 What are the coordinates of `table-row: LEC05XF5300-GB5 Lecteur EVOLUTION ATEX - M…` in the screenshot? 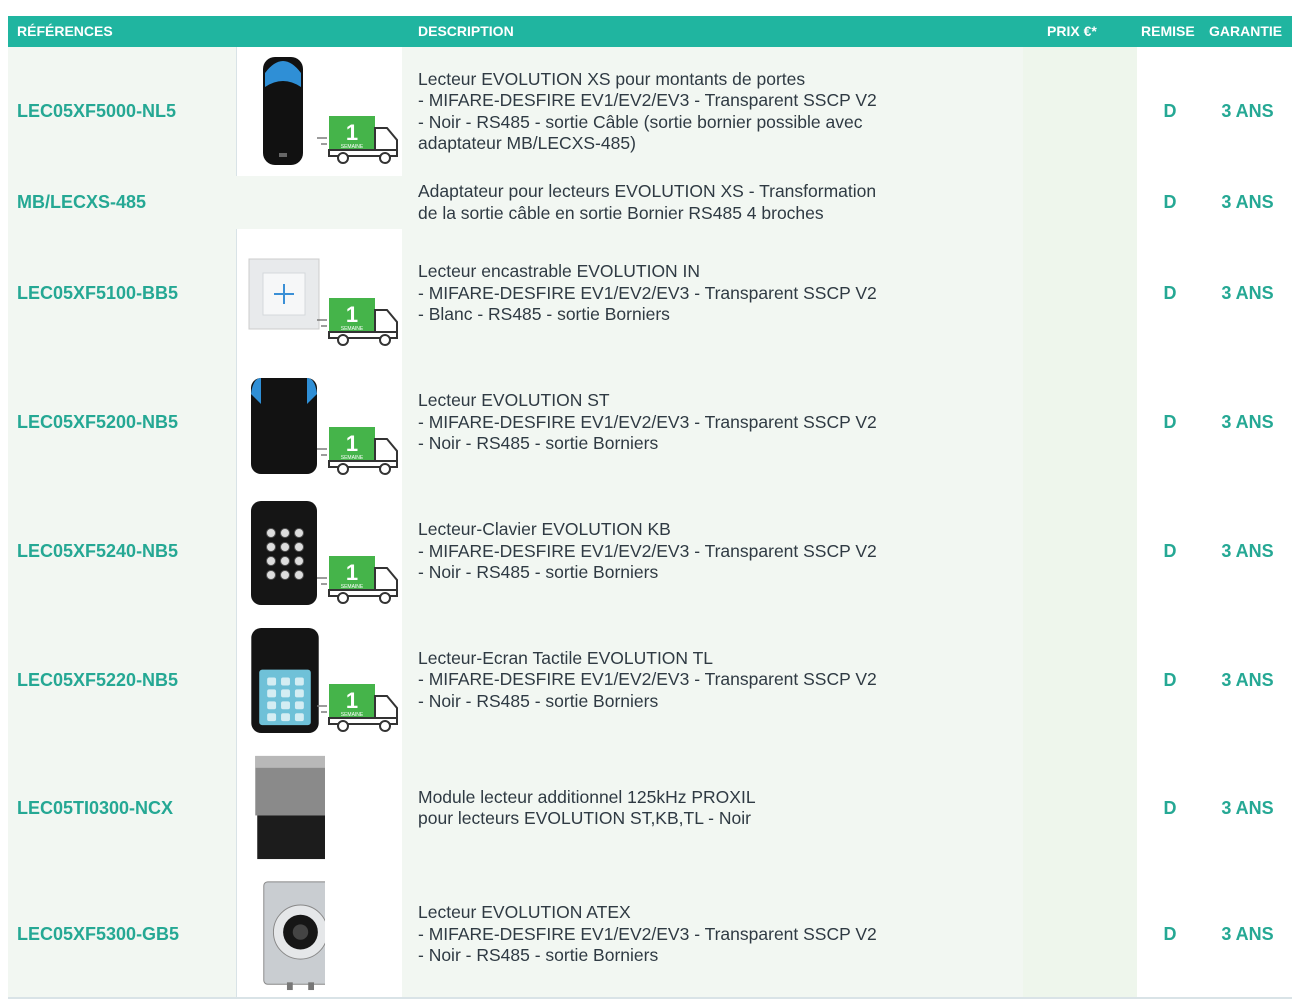 It's located at (650, 935).